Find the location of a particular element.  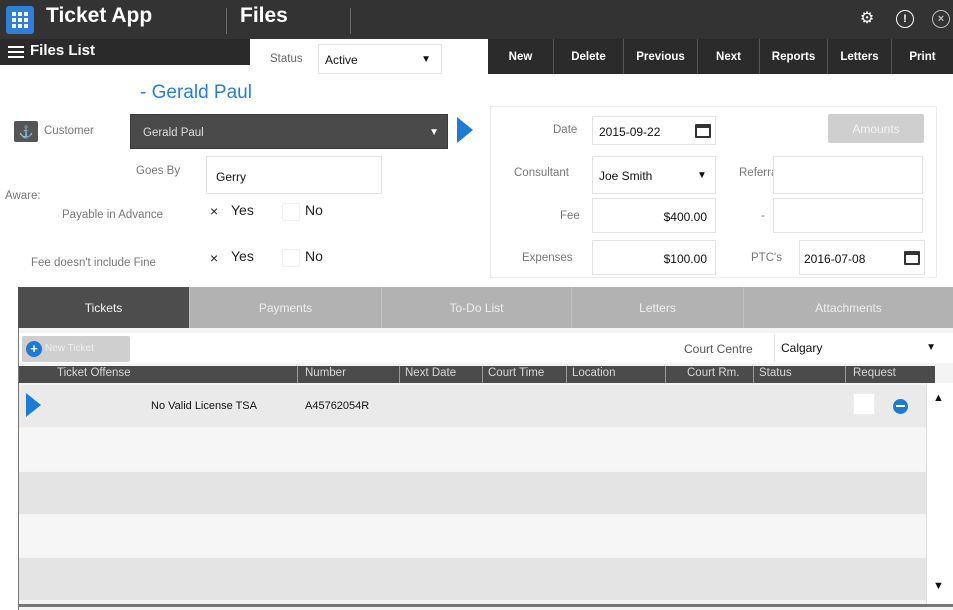

customer-select: Gerald Paul ▼ is located at coordinates (289, 131).